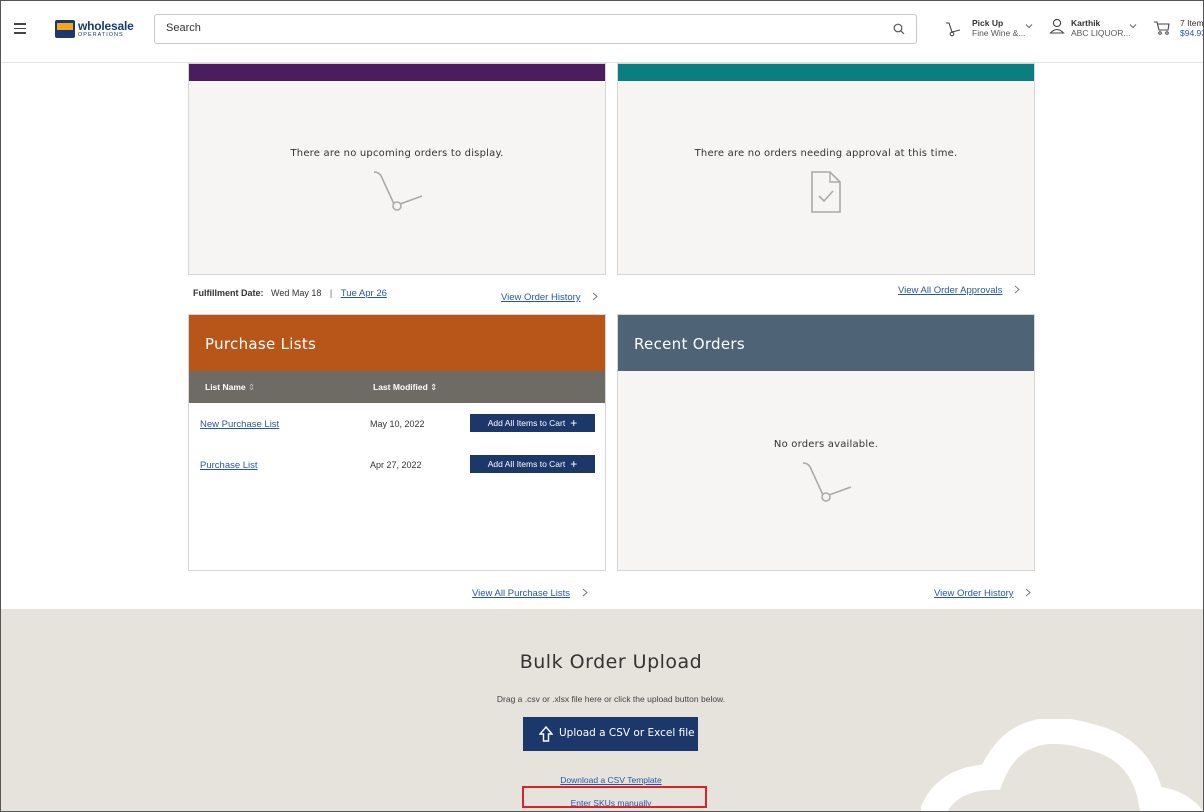  I want to click on cart-button: 7 Items $94.93, so click(1178, 33).